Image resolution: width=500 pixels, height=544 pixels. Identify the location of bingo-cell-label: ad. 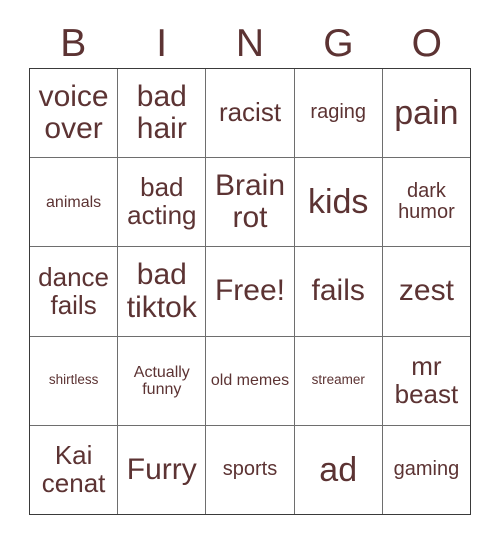
(338, 469).